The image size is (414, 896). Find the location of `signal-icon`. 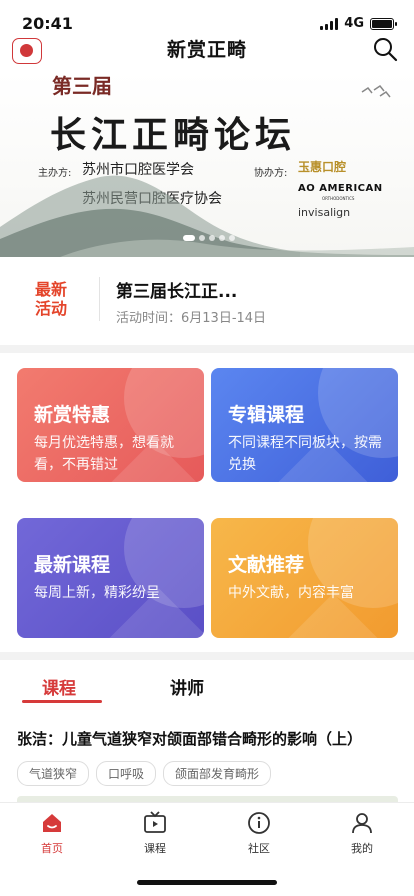

signal-icon is located at coordinates (329, 23).